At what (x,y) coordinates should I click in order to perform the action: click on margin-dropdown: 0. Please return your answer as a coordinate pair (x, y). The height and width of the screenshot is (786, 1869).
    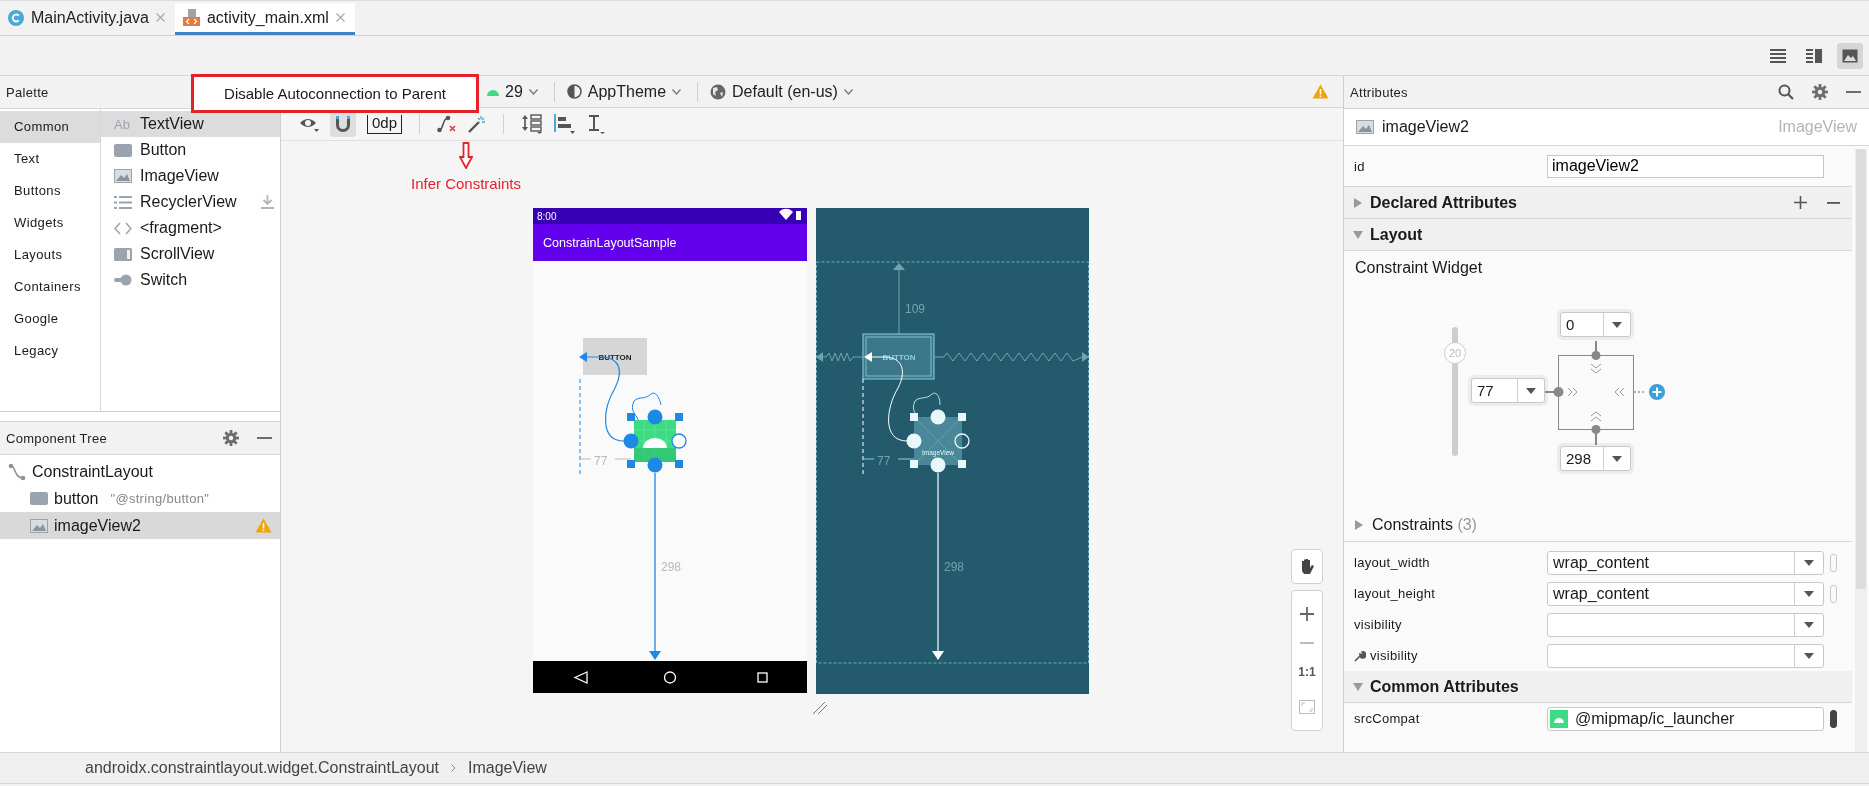
    Looking at the image, I should click on (1595, 324).